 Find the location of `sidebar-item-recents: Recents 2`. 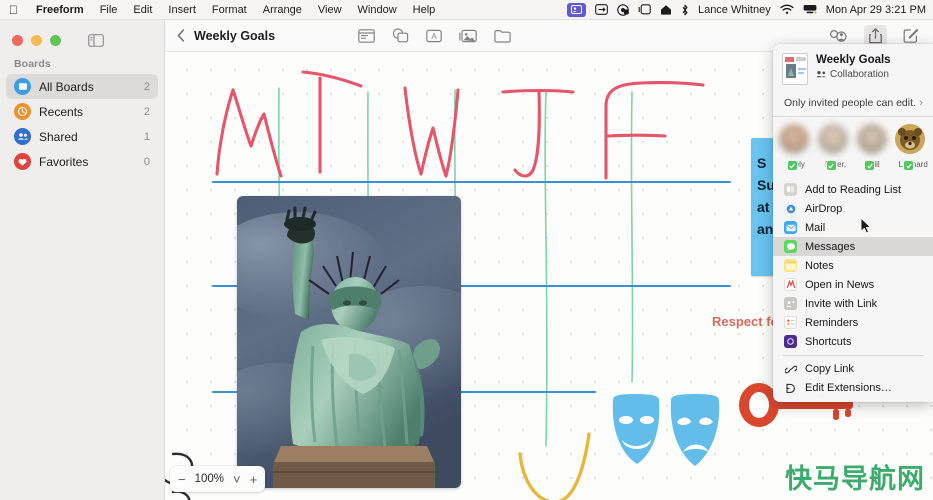

sidebar-item-recents: Recents 2 is located at coordinates (82, 111).